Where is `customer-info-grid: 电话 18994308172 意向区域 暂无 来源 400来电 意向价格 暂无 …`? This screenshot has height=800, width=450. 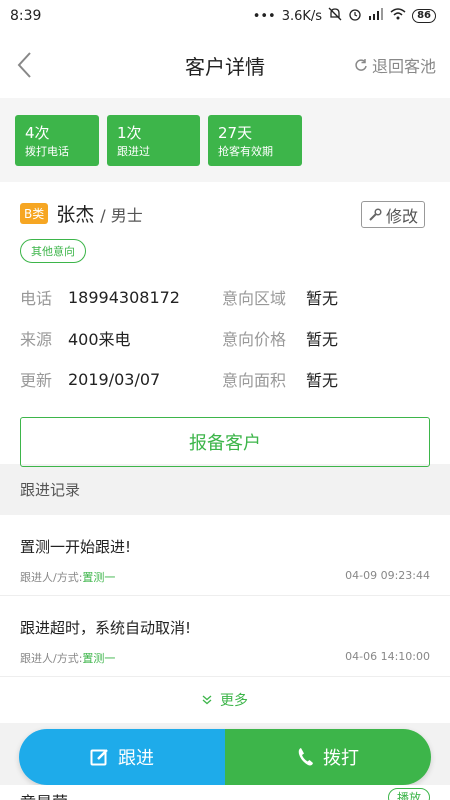
customer-info-grid: 电话 18994308172 意向区域 暂无 来源 400来电 意向价格 暂无 … is located at coordinates (225, 338).